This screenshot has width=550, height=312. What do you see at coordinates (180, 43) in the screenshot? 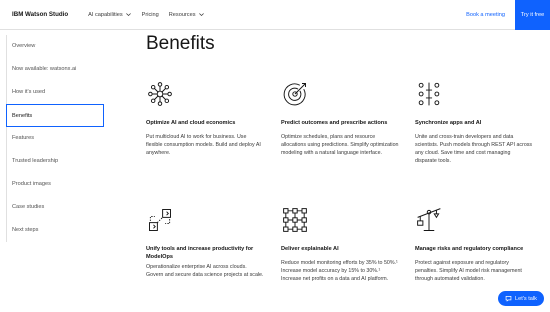
I see `page-title: Benefits` at bounding box center [180, 43].